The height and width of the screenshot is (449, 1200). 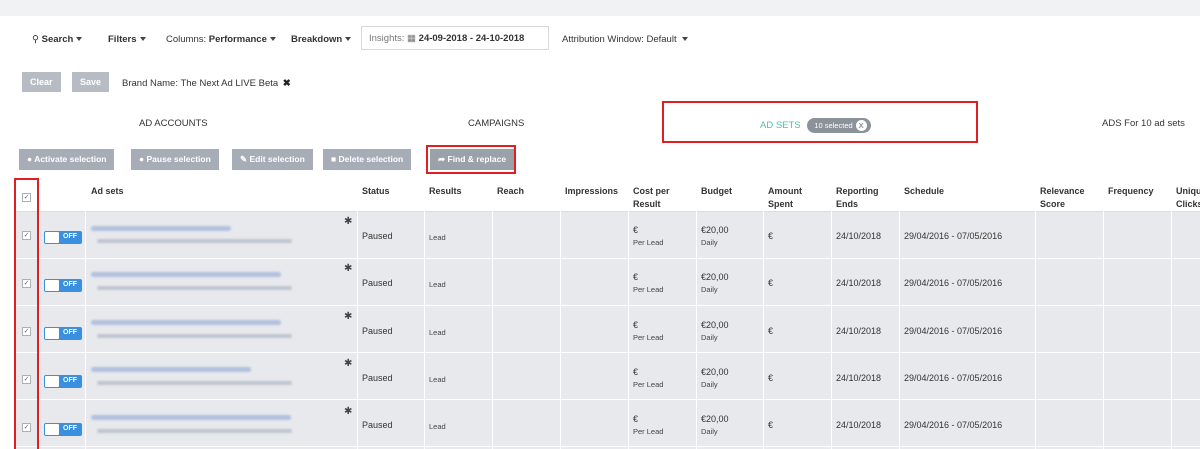 I want to click on col-reporting-ends: Reporting Ends, so click(x=857, y=198).